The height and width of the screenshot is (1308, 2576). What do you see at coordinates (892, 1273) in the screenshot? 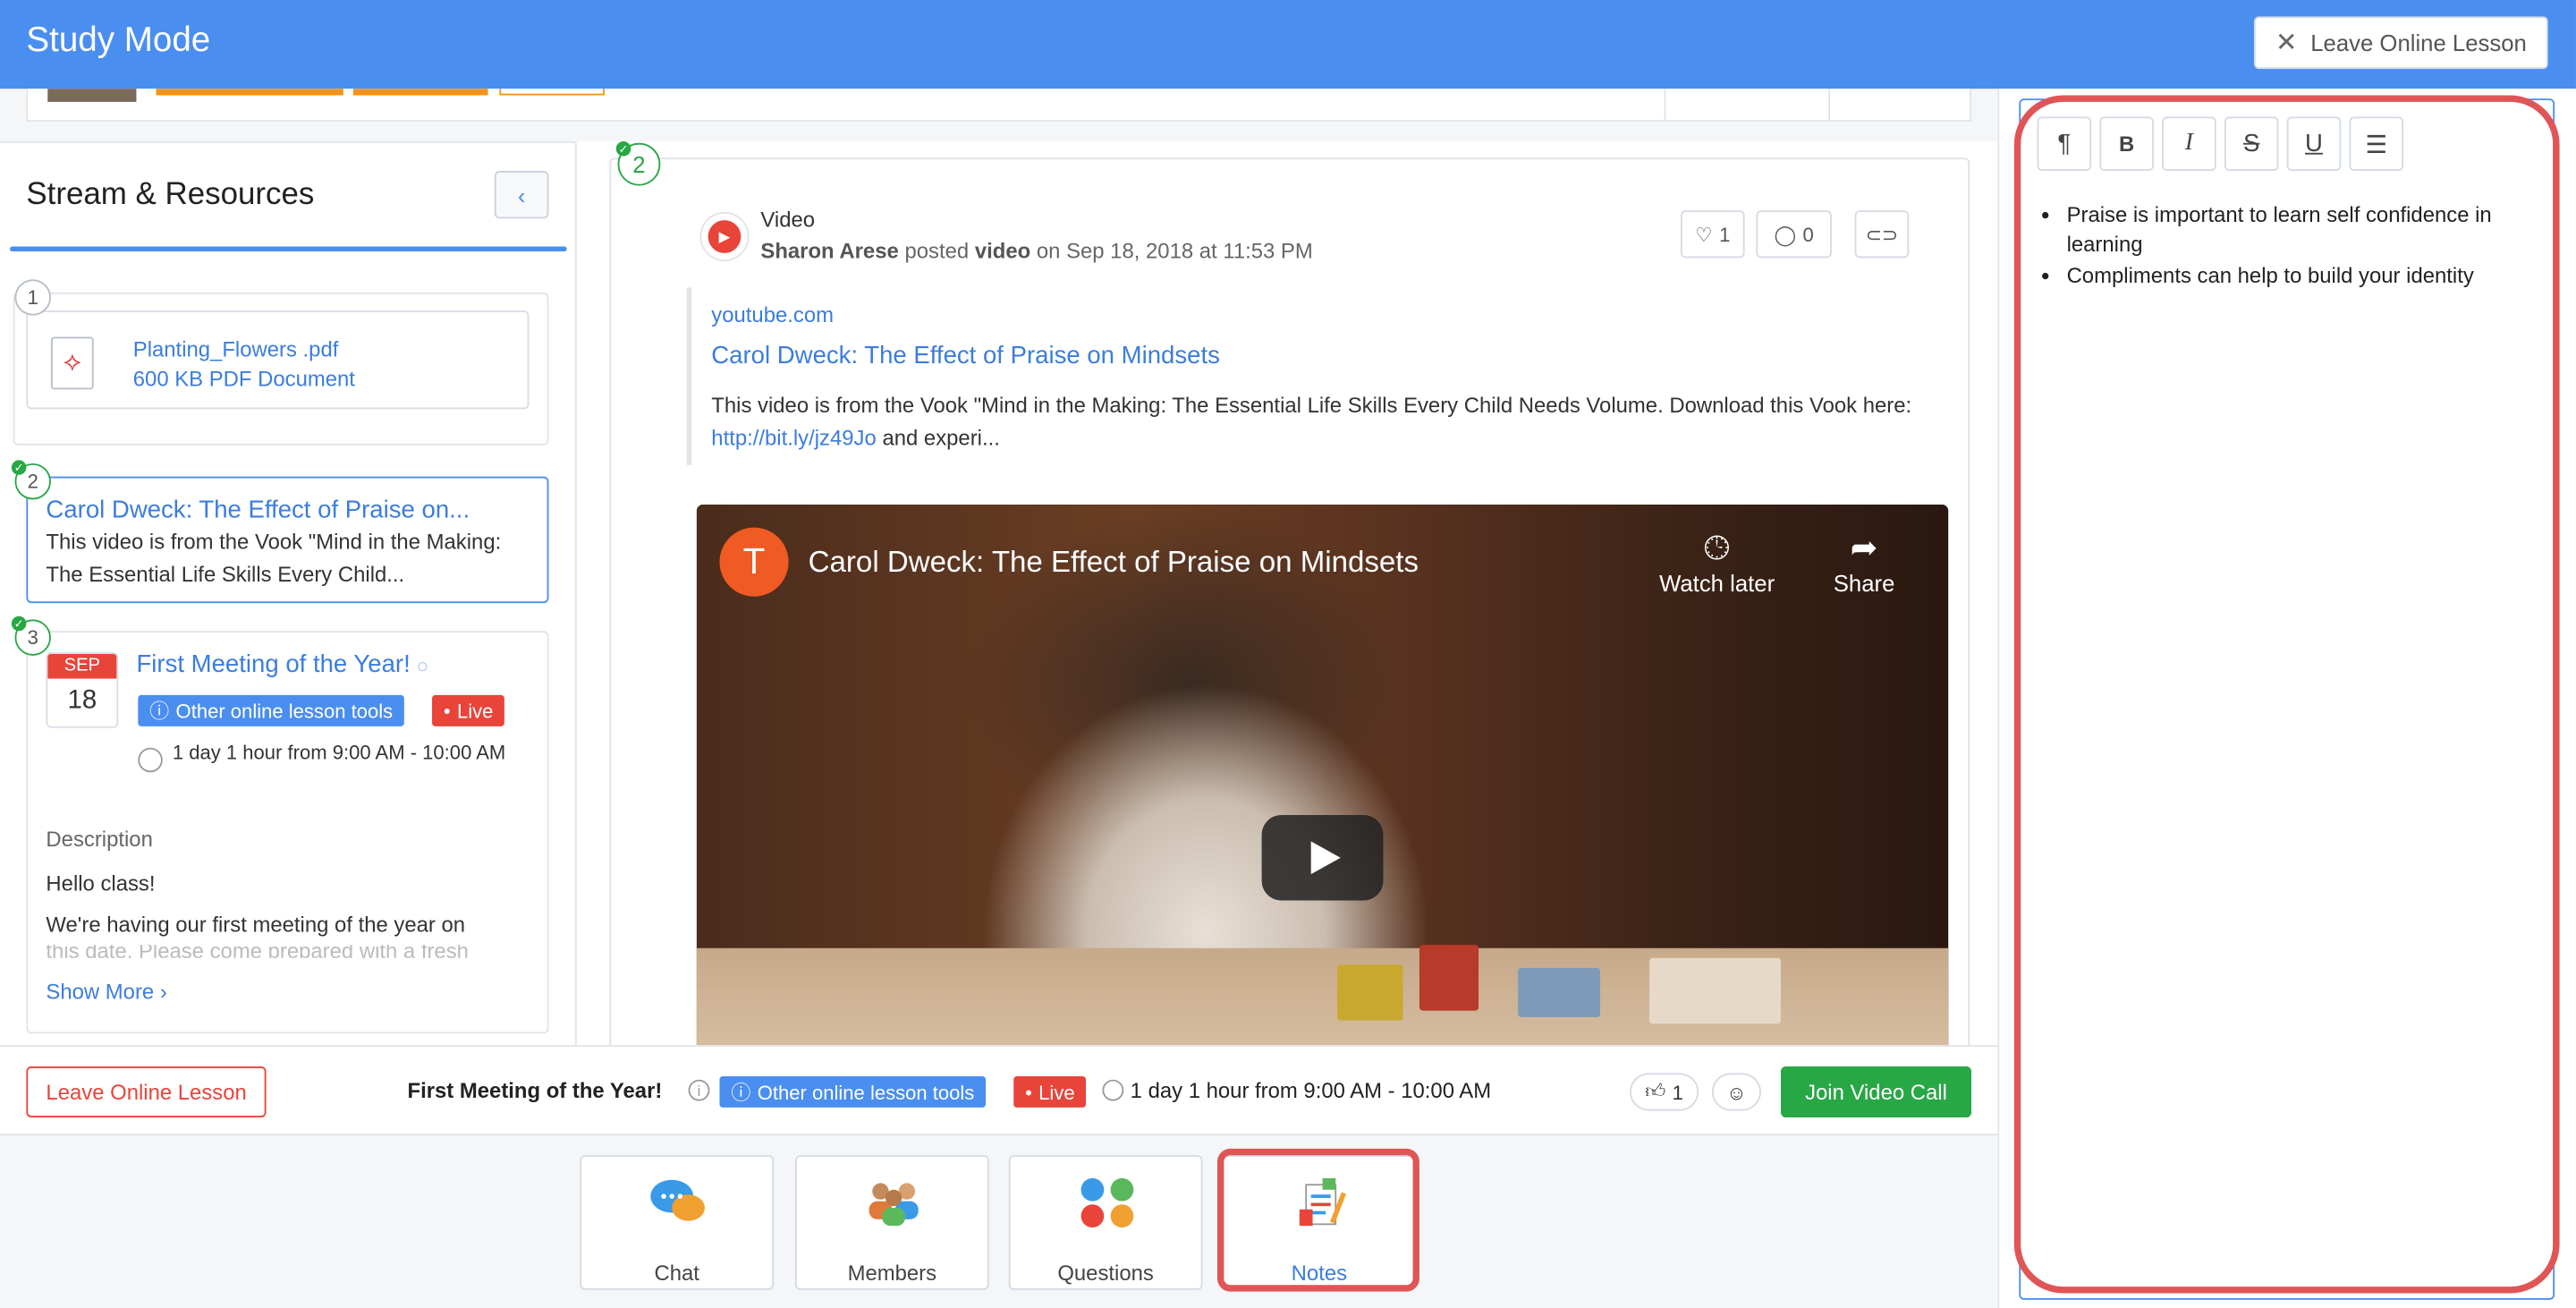
I see `tab-label: Members` at bounding box center [892, 1273].